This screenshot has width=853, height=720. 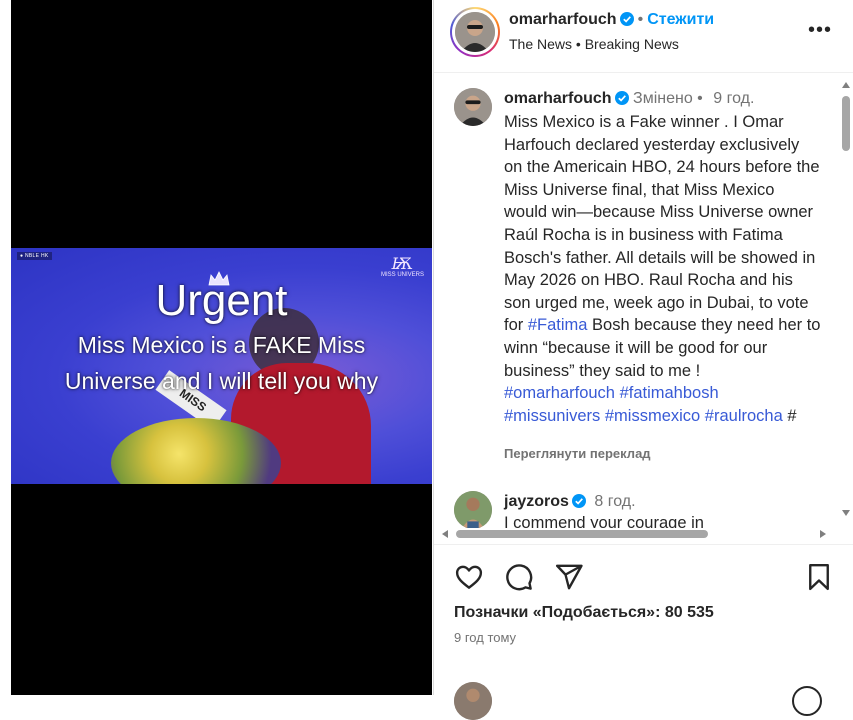 I want to click on comment-age: 8 год., so click(x=614, y=501).